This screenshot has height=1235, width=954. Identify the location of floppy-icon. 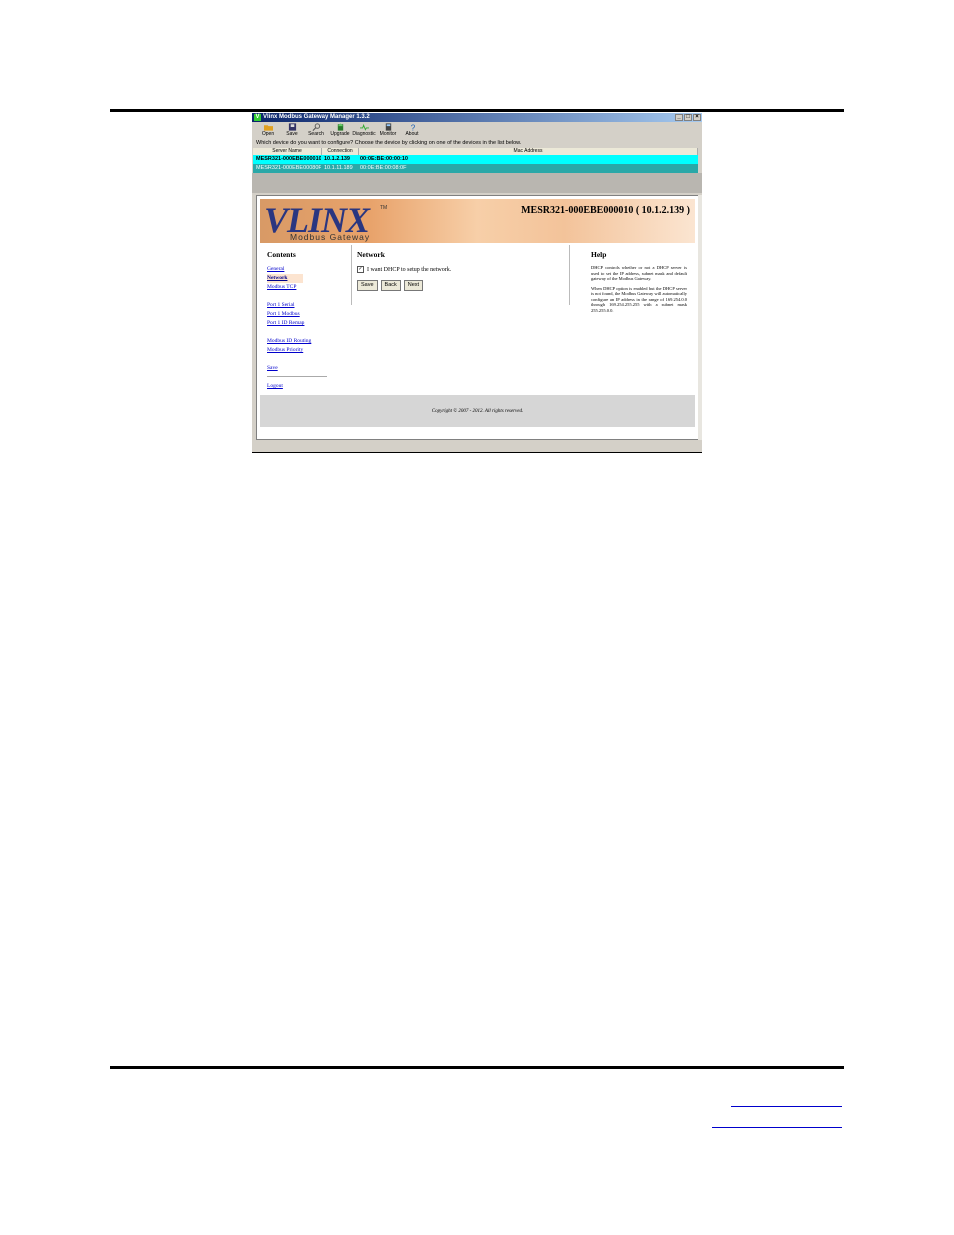
(292, 127).